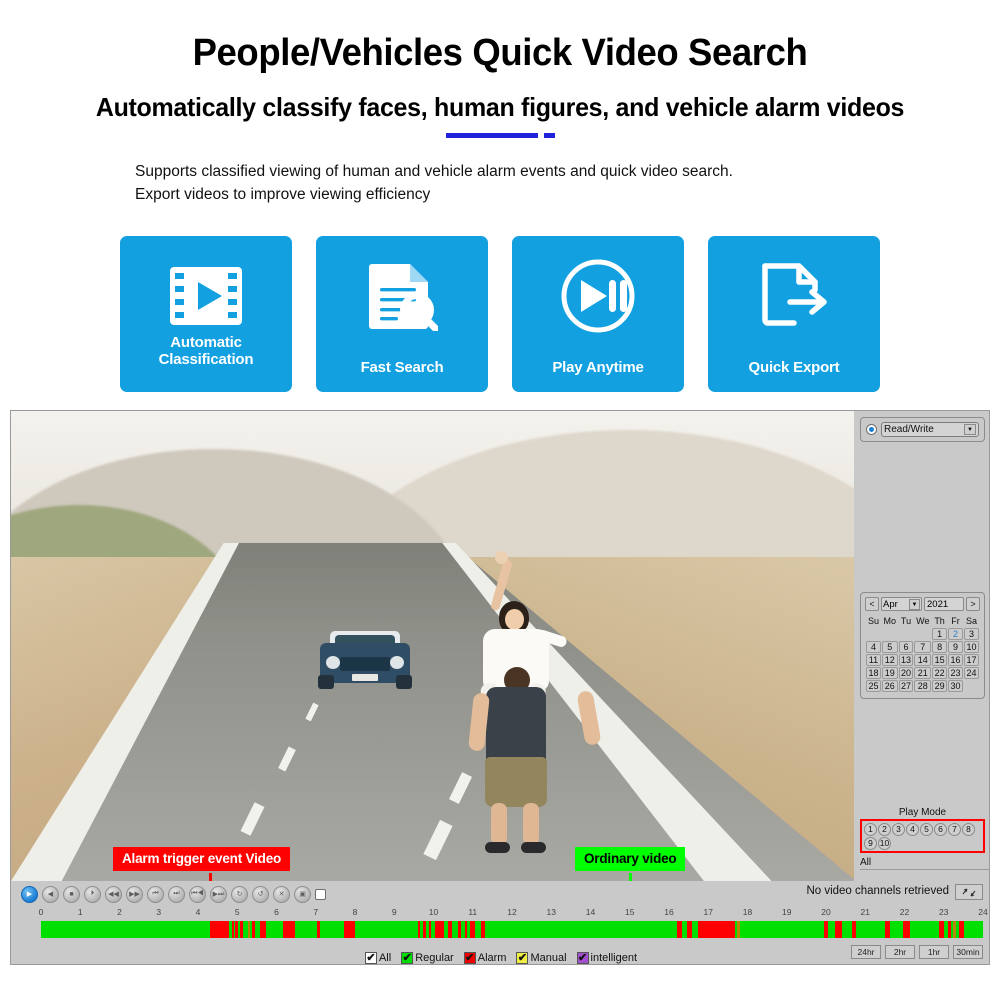 The height and width of the screenshot is (1000, 1000). I want to click on feature-card-automatic-classification: Automatic Classification, so click(206, 314).